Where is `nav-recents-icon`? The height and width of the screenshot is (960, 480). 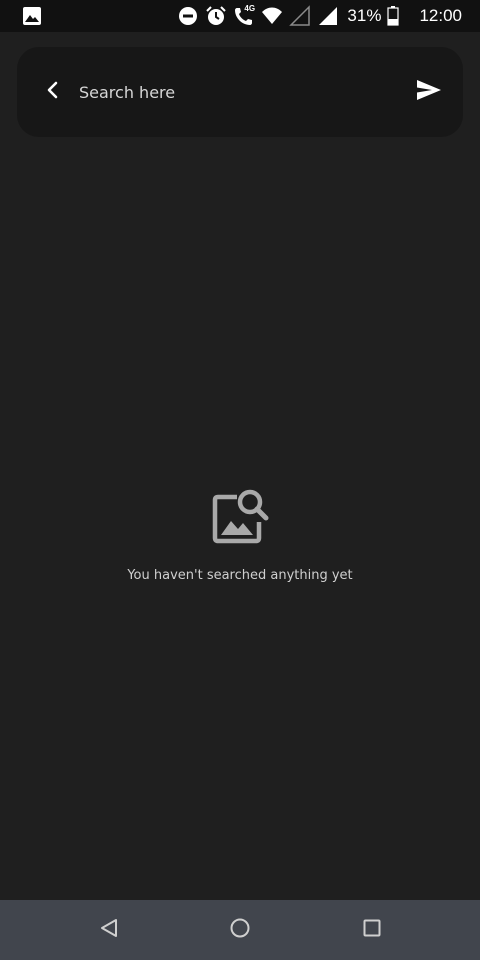 nav-recents-icon is located at coordinates (372, 930).